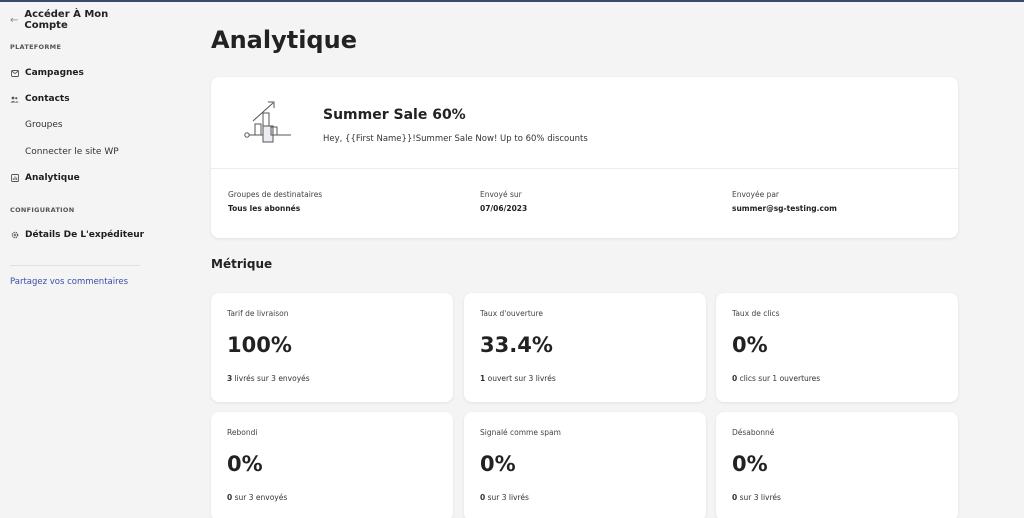  Describe the element at coordinates (54, 73) in the screenshot. I see `sidebar-item-label: Campagnes` at that location.